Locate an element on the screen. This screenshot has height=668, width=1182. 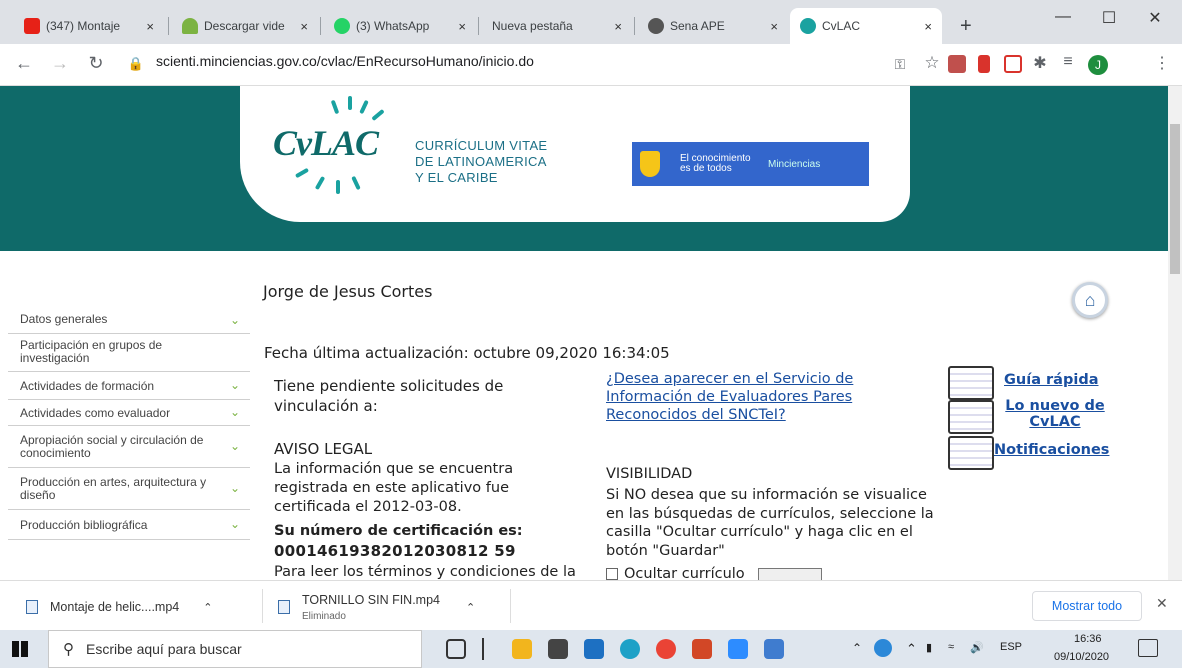
page-scrollbar is located at coordinates (1175, 333).